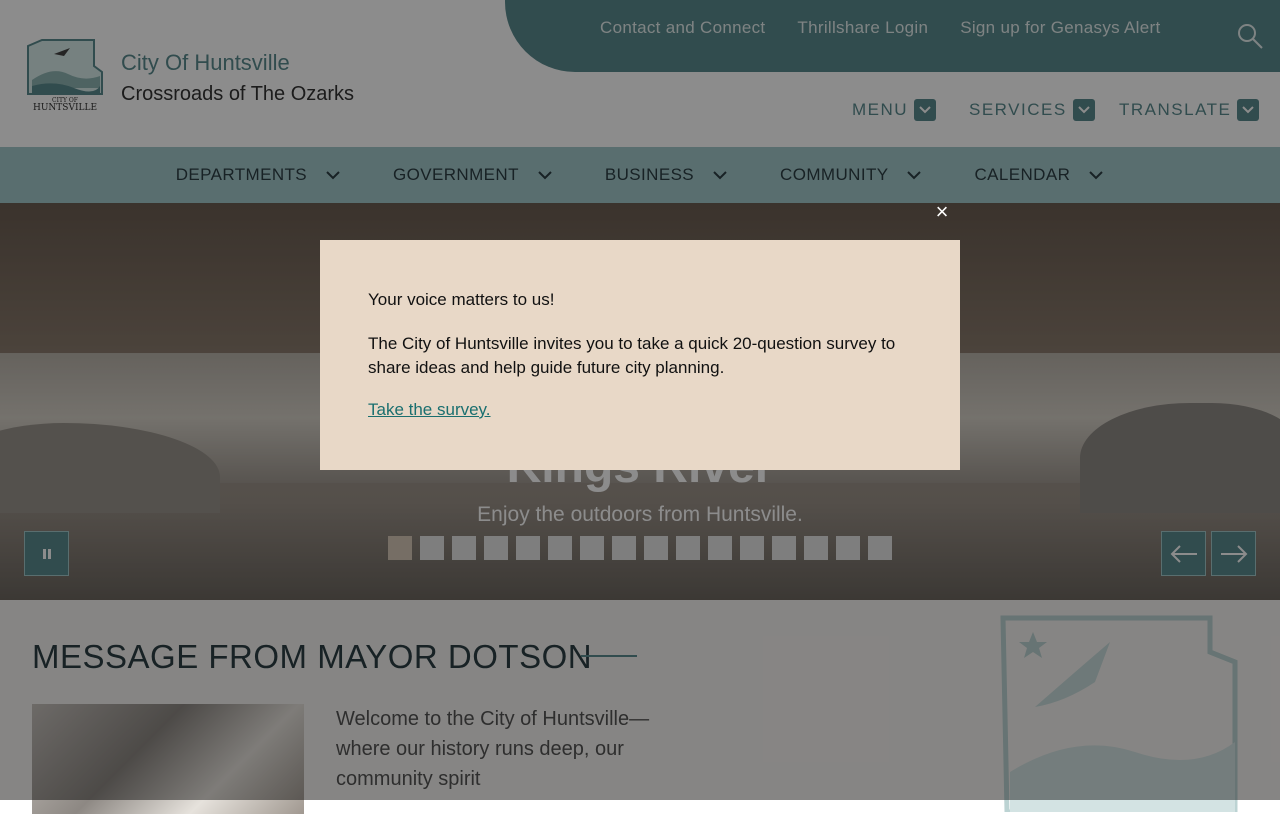 The image size is (1280, 814). Describe the element at coordinates (942, 212) in the screenshot. I see `close-icon: ×` at that location.